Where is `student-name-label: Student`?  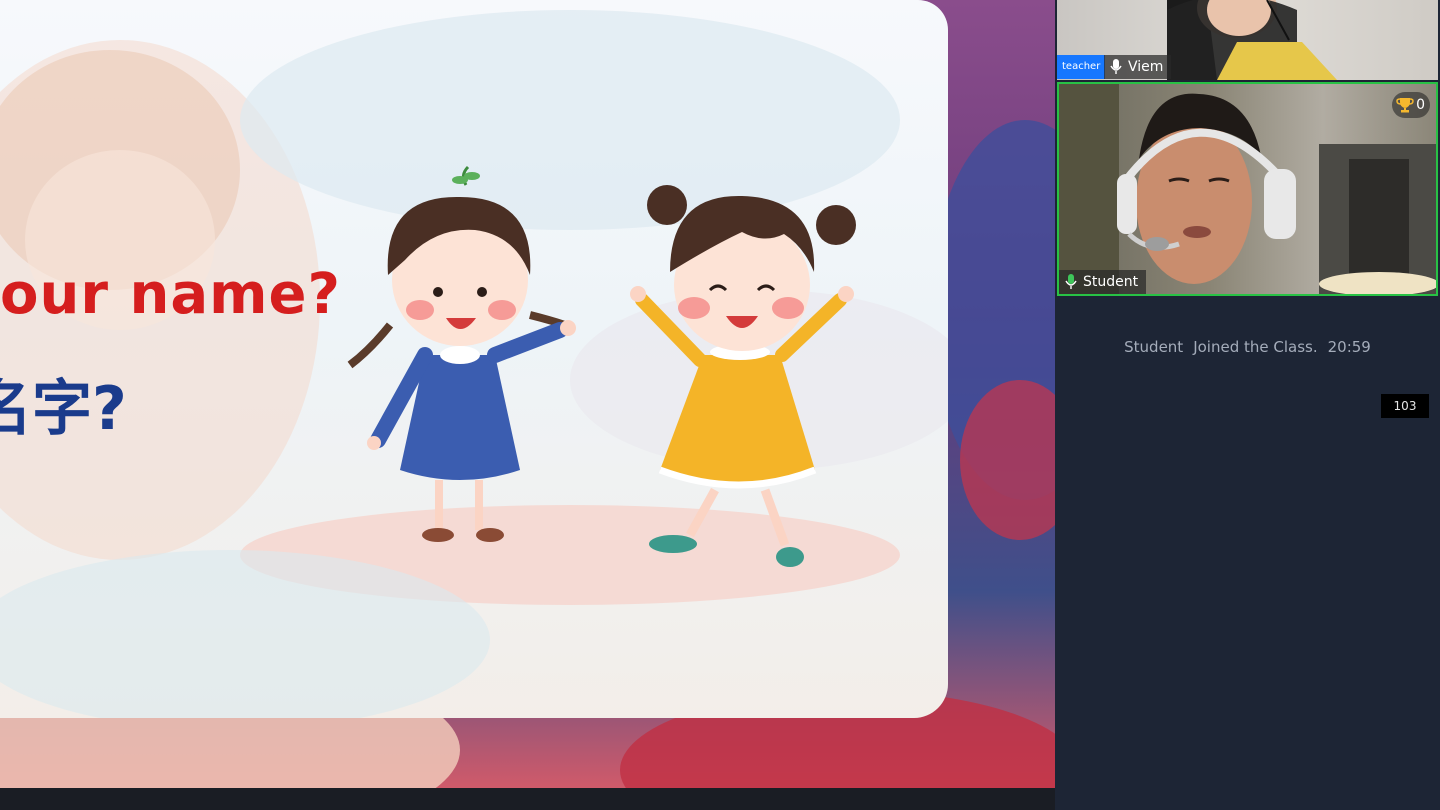
student-name-label: Student is located at coordinates (1103, 282).